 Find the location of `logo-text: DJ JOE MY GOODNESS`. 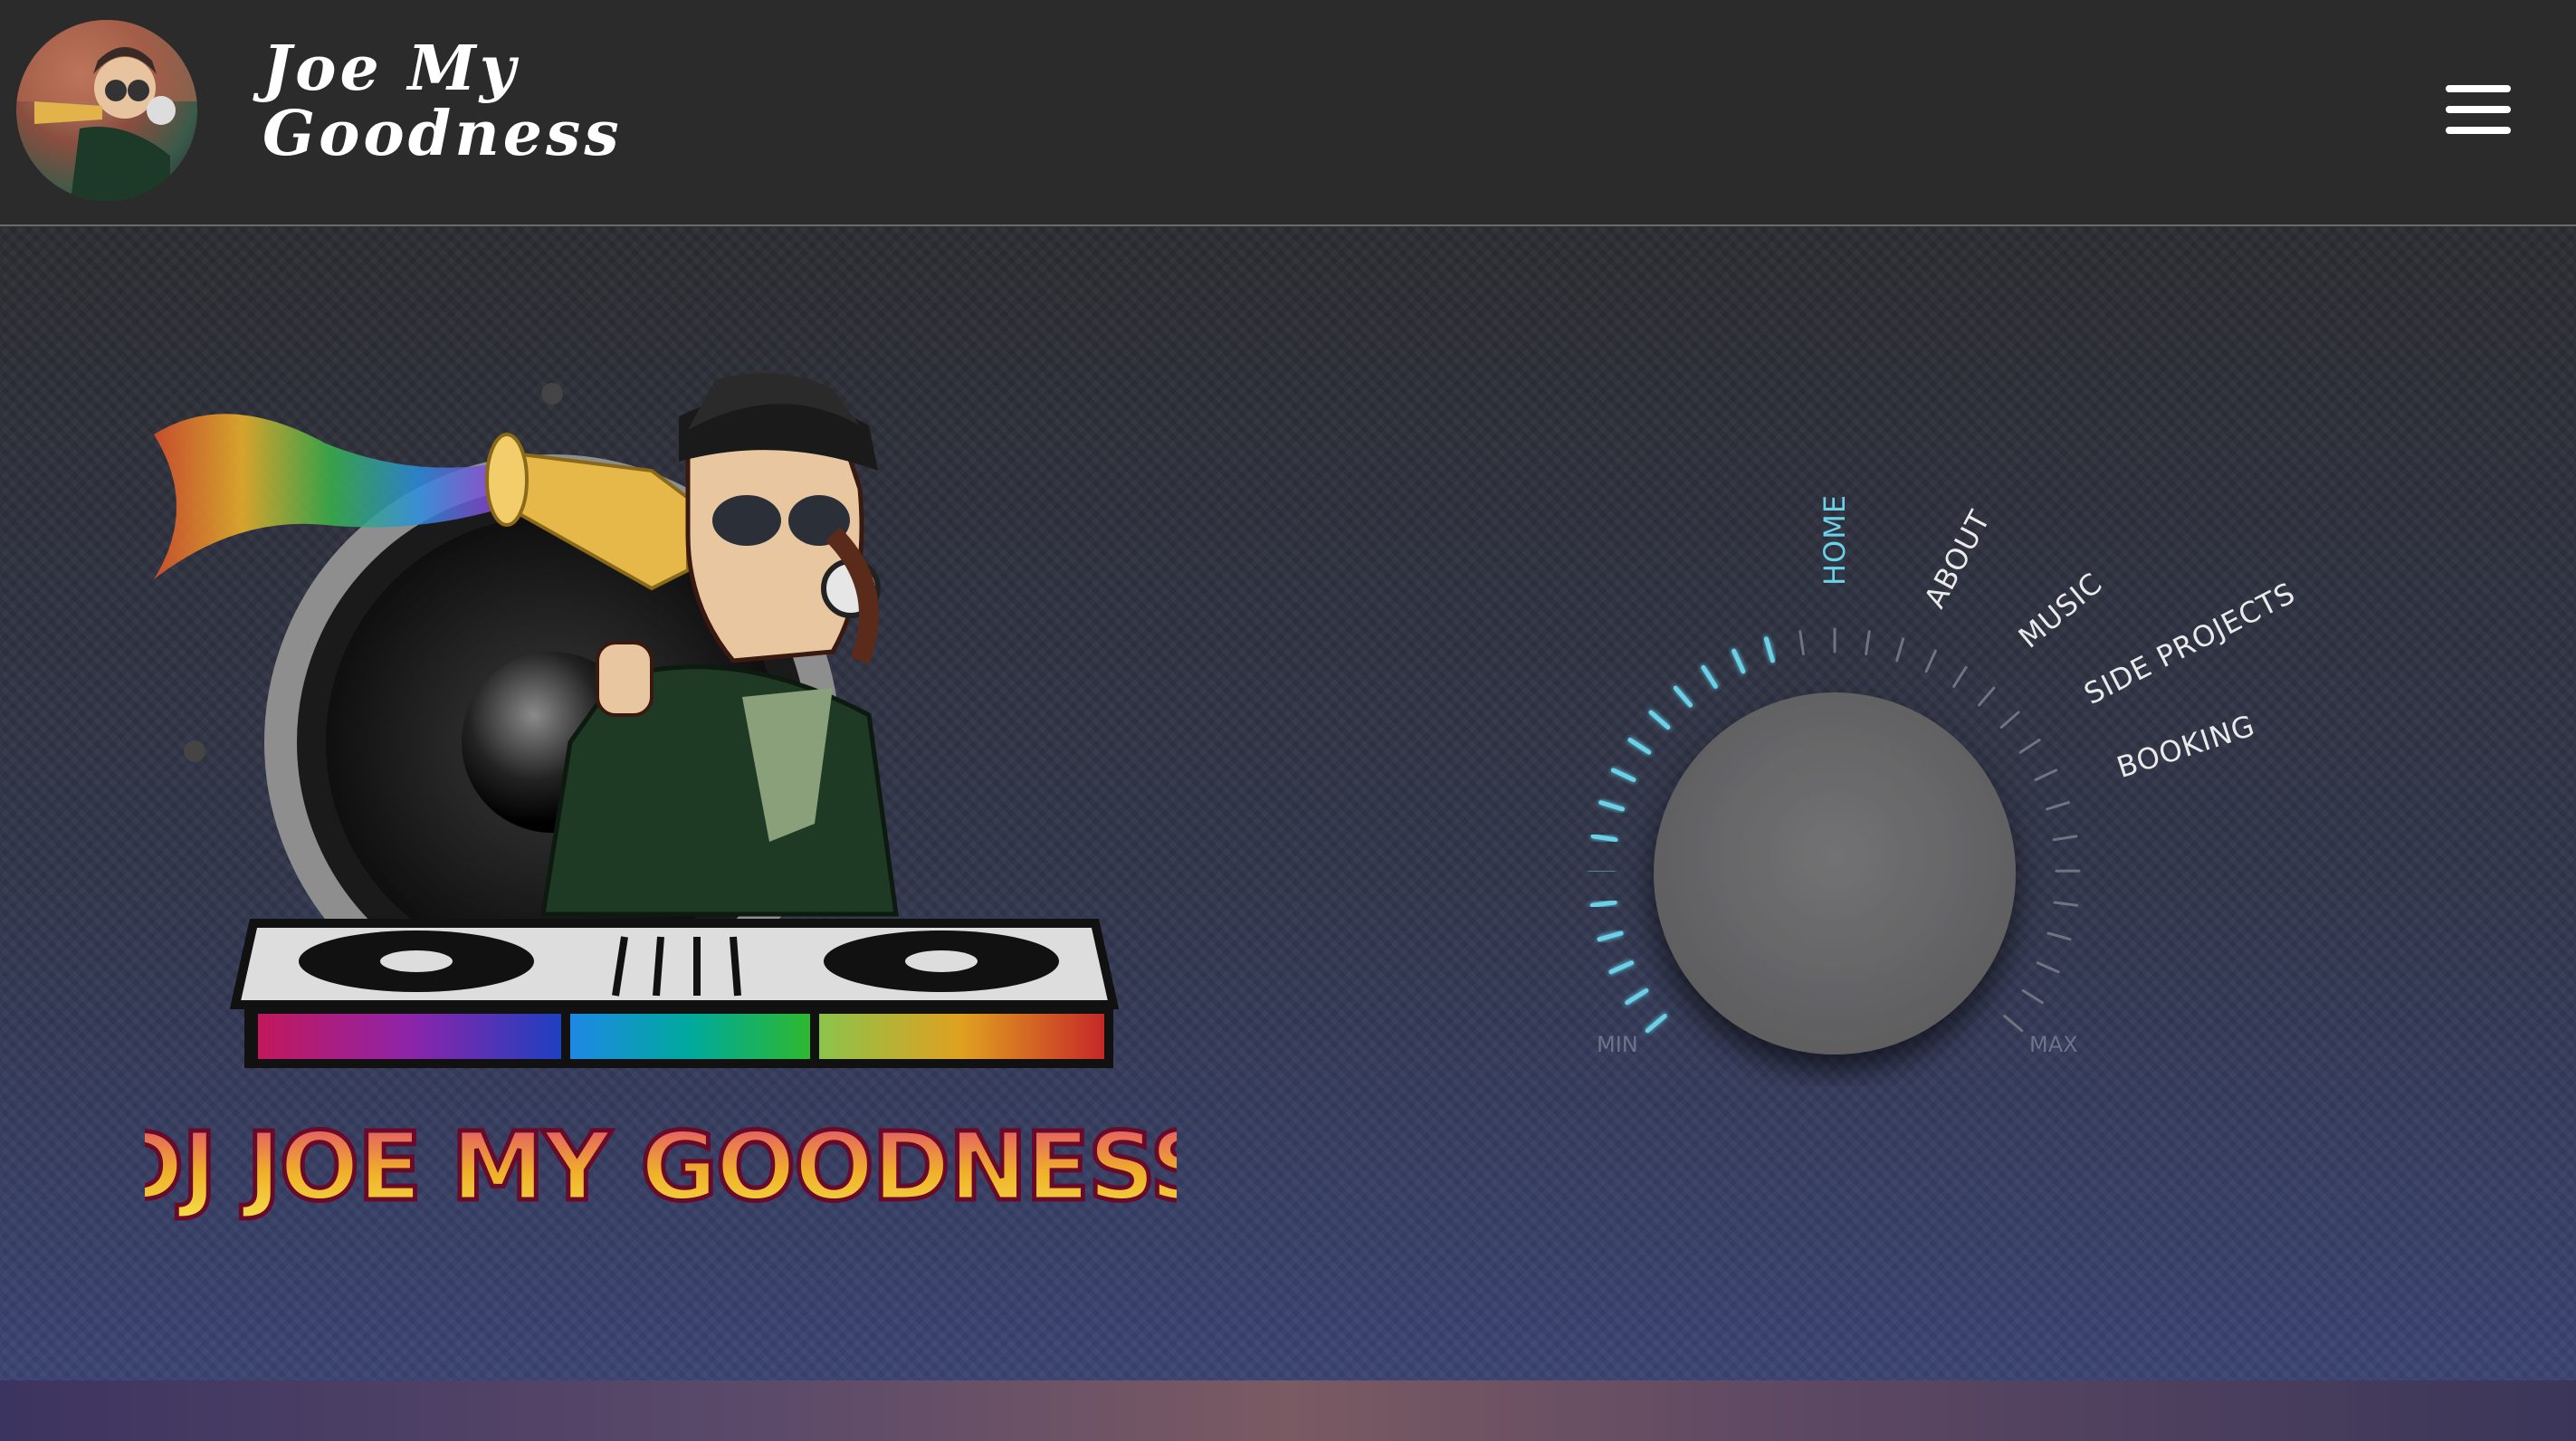

logo-text: DJ JOE MY GOODNESS is located at coordinates (661, 1167).